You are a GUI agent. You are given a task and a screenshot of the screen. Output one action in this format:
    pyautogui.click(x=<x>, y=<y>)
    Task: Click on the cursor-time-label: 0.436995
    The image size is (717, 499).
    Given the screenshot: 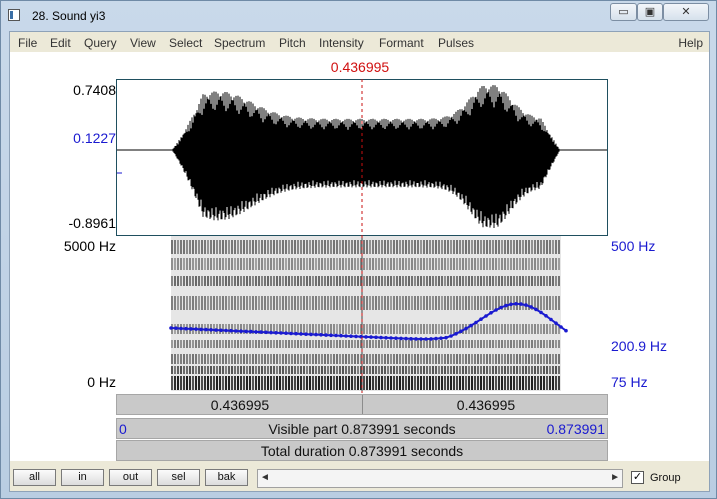 What is the action you would take?
    pyautogui.click(x=360, y=67)
    